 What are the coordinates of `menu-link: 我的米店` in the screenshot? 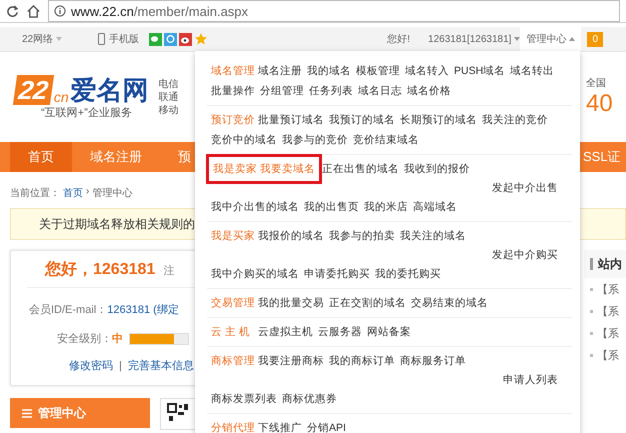 It's located at (386, 207).